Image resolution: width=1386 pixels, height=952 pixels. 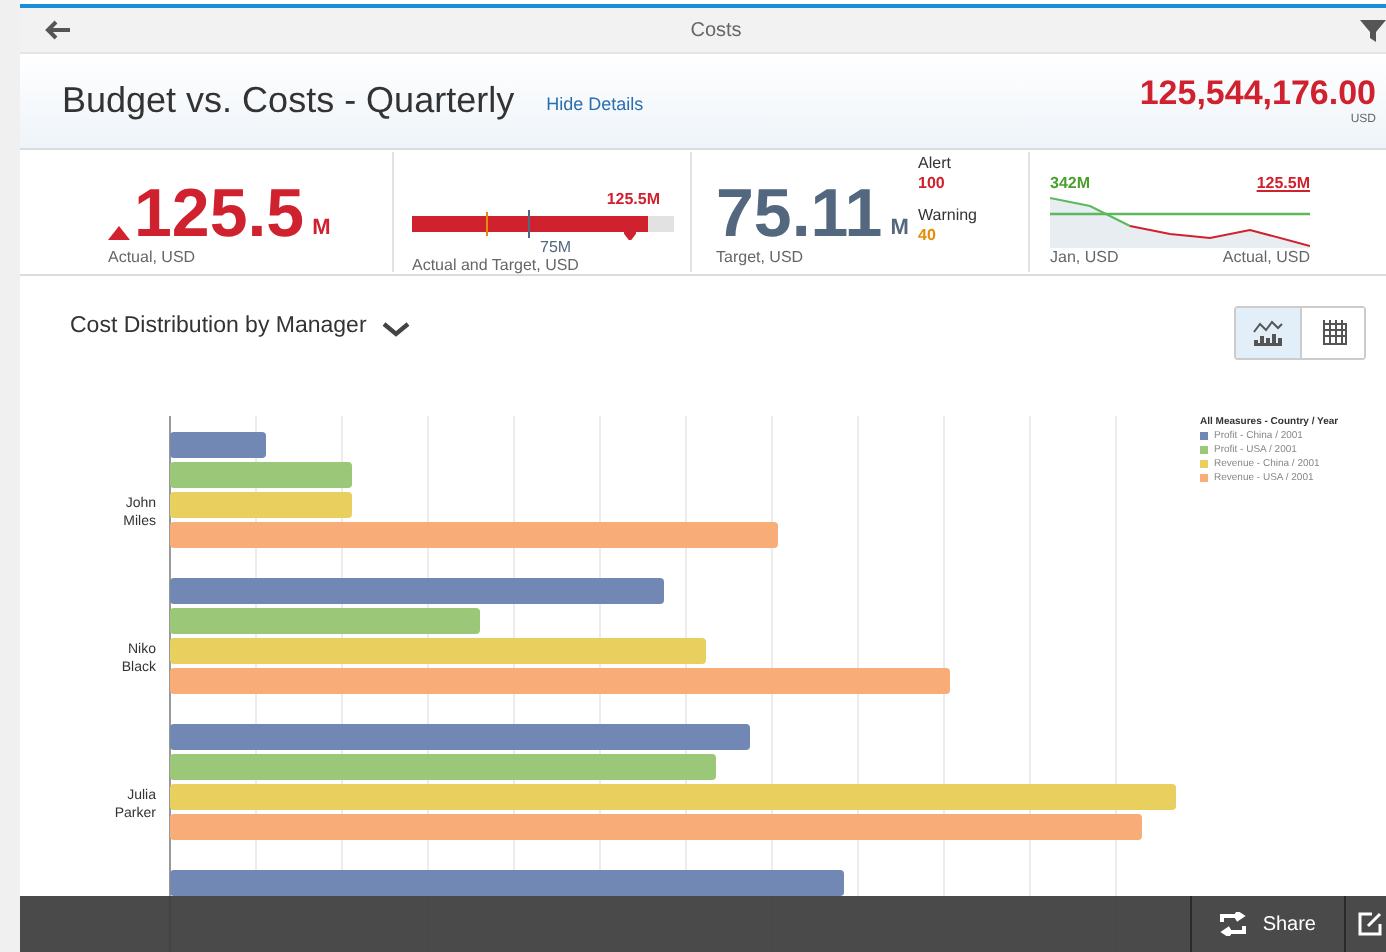 I want to click on table-view-button, so click(x=1332, y=333).